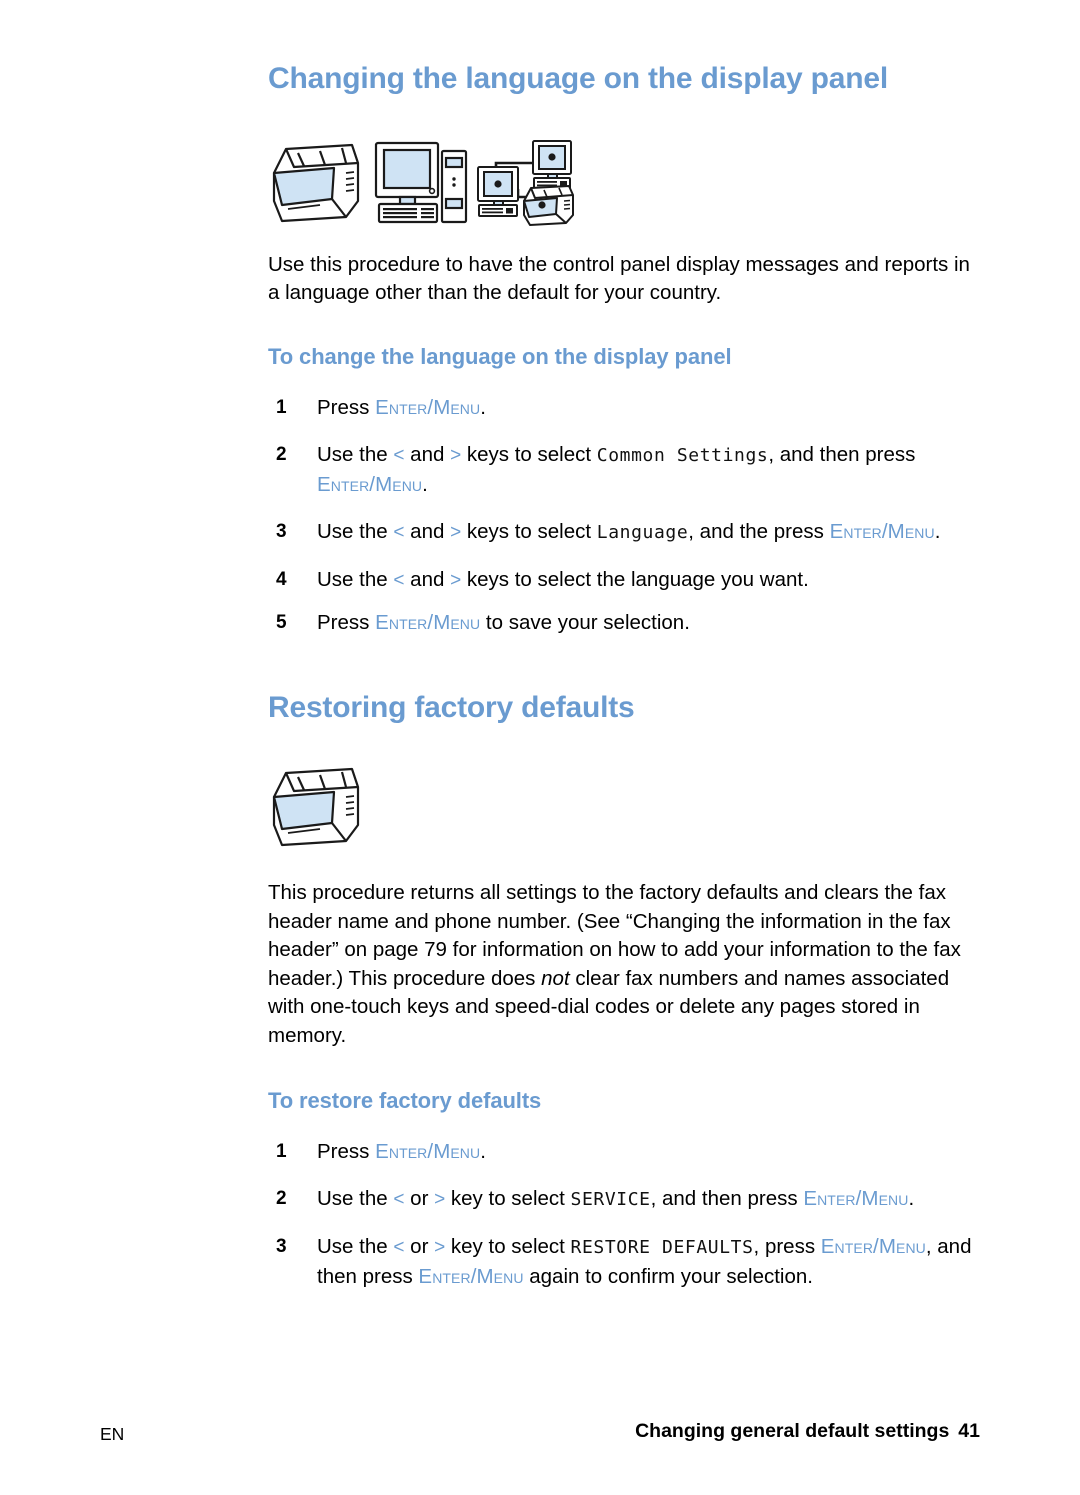  What do you see at coordinates (969, 1431) in the screenshot?
I see `footer-page-number: 41` at bounding box center [969, 1431].